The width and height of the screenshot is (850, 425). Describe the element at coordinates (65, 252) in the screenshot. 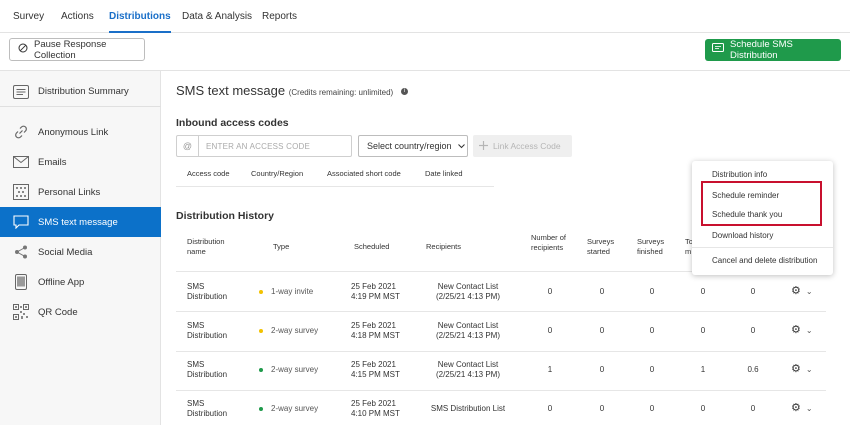

I see `sidebar-item-label: Social Media` at that location.